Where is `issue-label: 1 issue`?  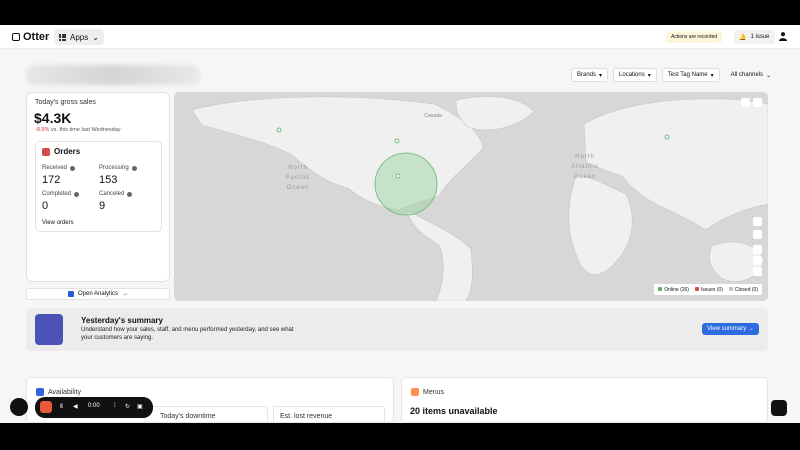 issue-label: 1 issue is located at coordinates (760, 37).